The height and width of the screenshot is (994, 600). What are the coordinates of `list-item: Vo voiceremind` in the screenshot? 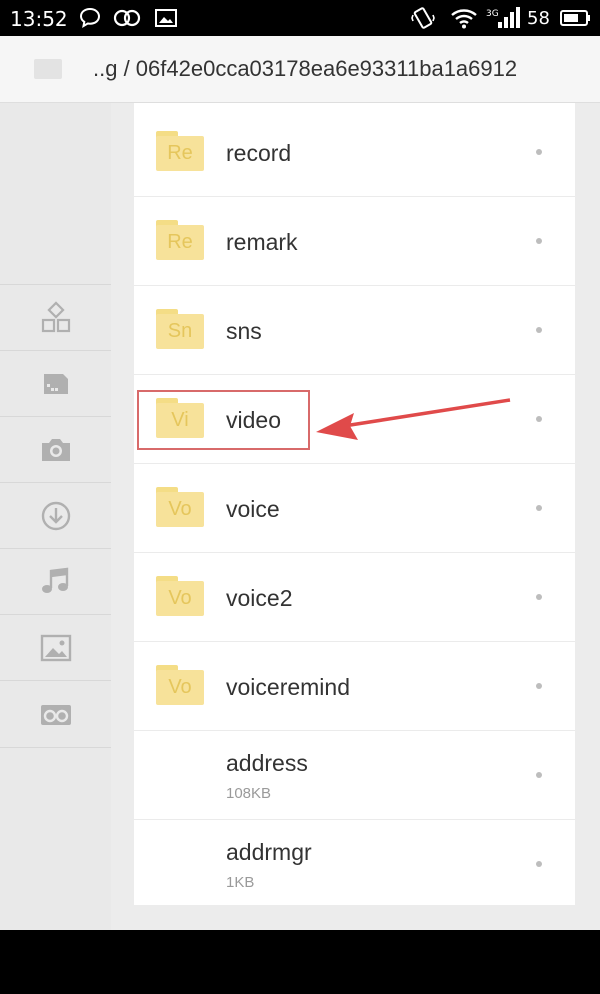 It's located at (354, 686).